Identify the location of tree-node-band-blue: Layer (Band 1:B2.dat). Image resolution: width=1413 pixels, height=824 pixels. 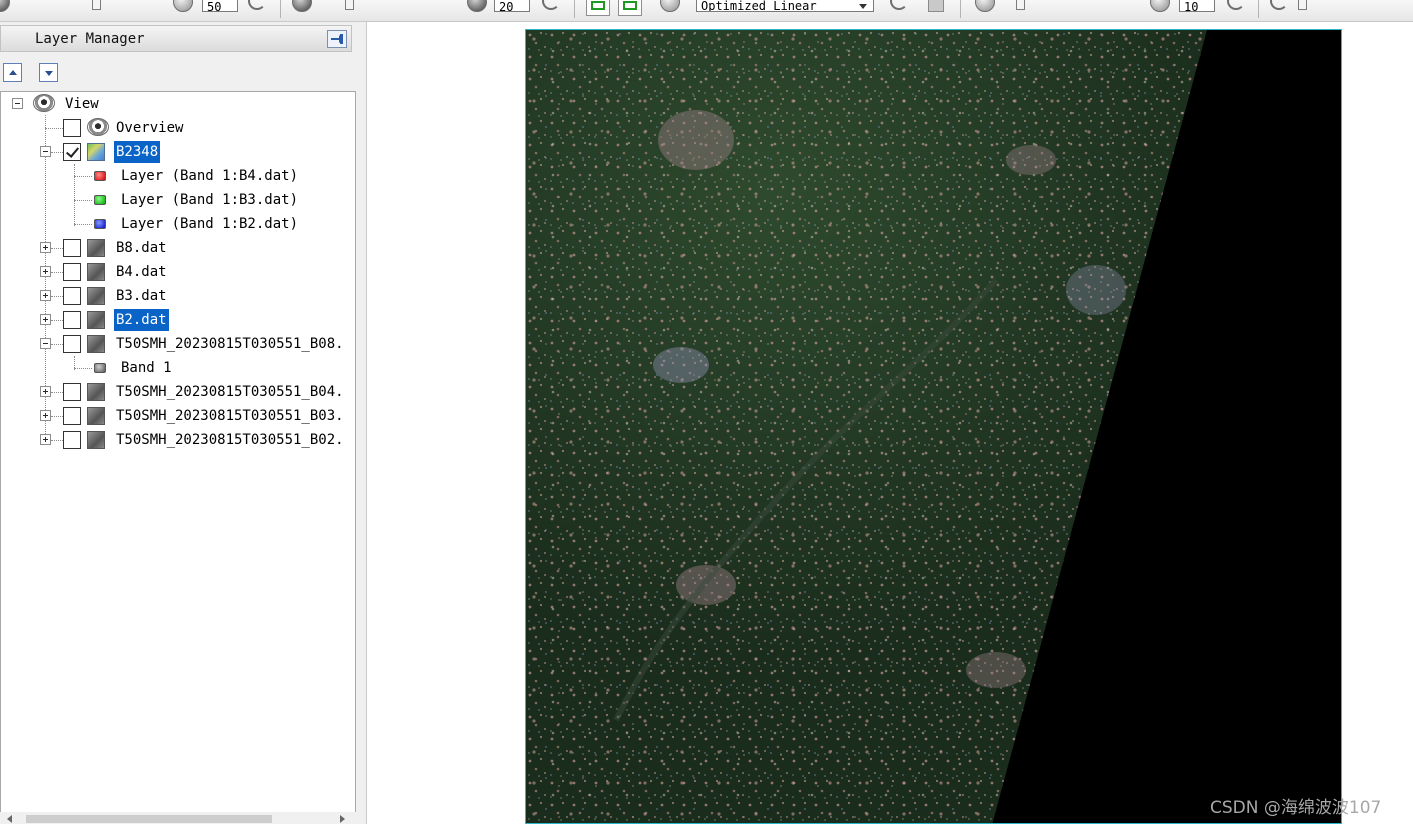
(171, 224).